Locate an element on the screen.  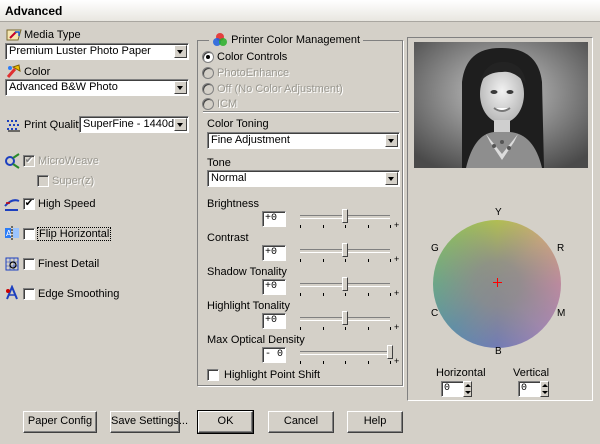
finest-detail-icon is located at coordinates (12, 264).